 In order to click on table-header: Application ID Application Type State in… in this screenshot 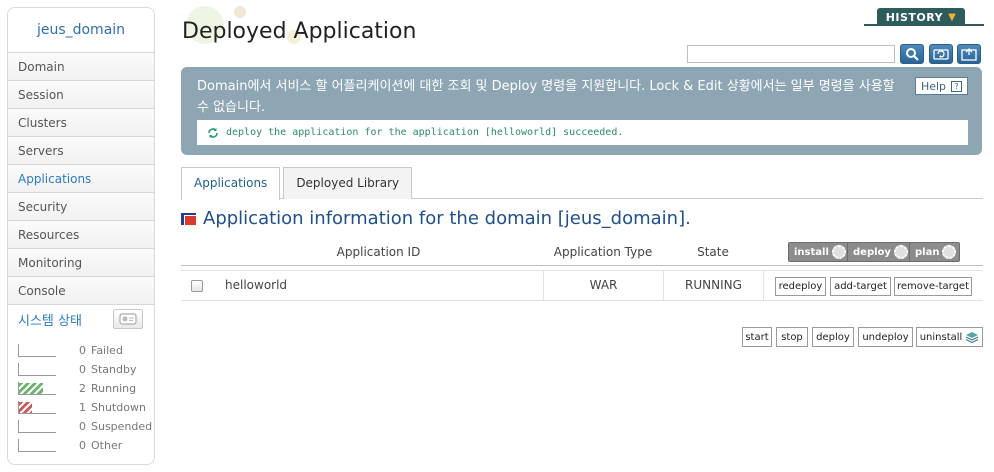, I will do `click(582, 252)`.